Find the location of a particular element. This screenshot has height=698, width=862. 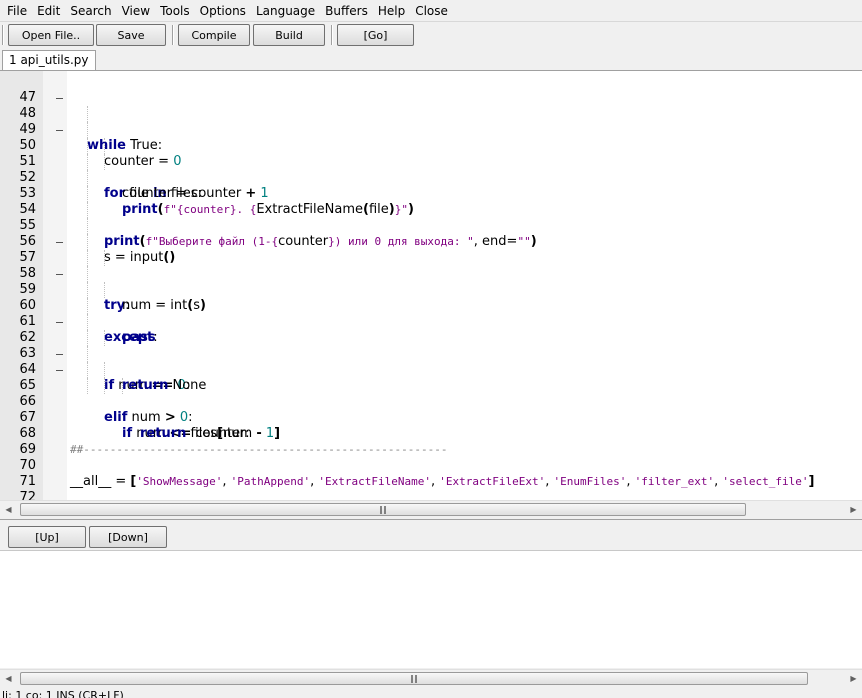

down-button: [Down] is located at coordinates (128, 537).